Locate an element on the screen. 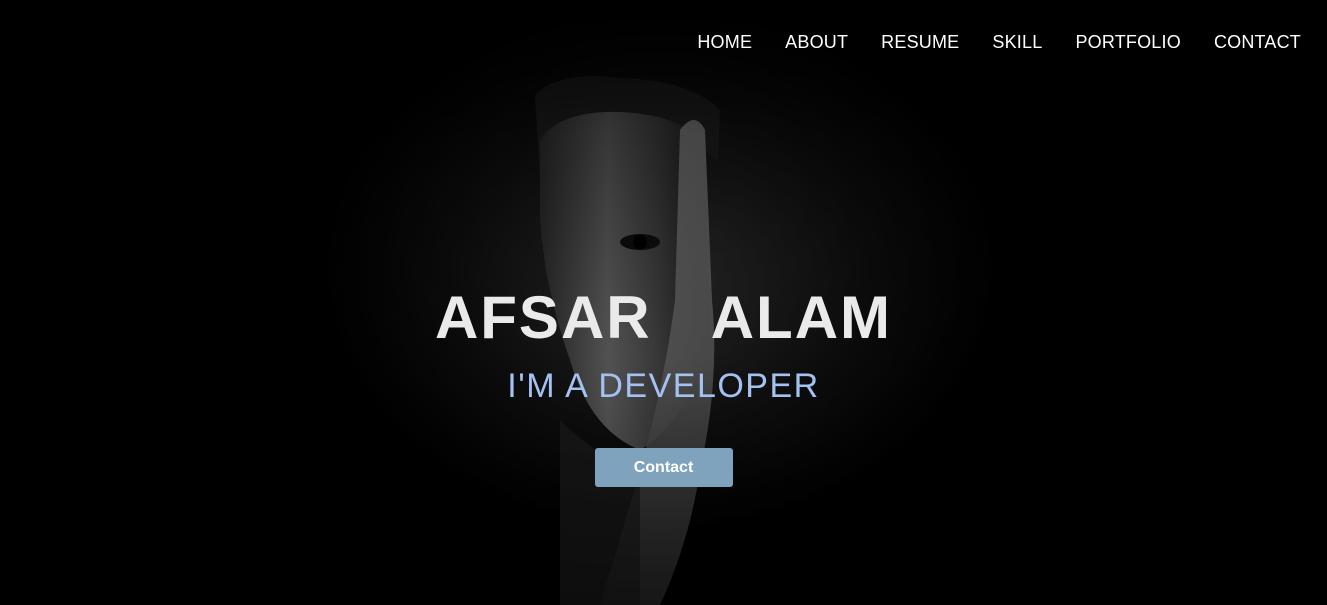 The height and width of the screenshot is (605, 1327). nav-link-about: ABOUT is located at coordinates (816, 42).